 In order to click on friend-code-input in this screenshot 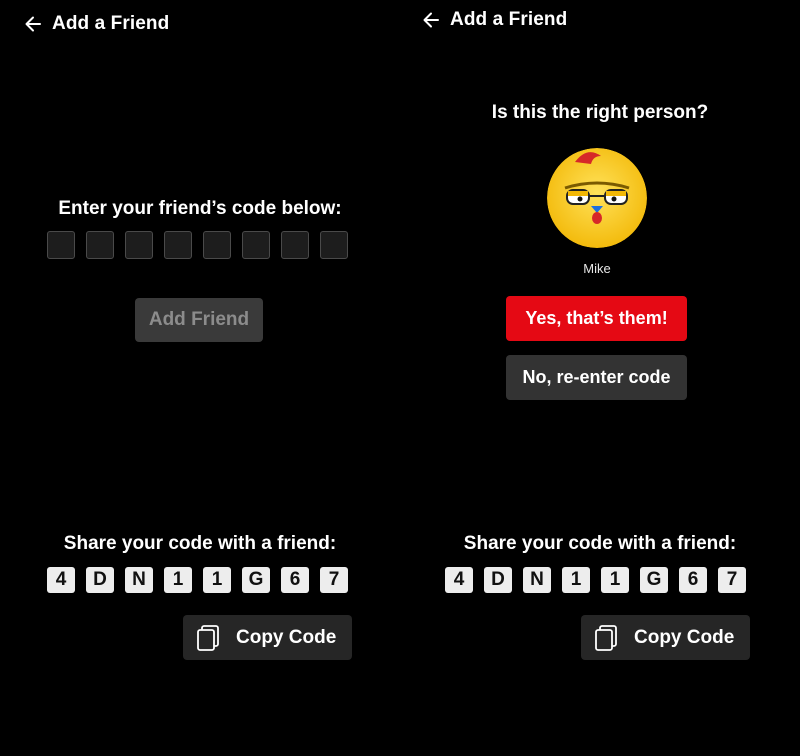, I will do `click(197, 245)`.